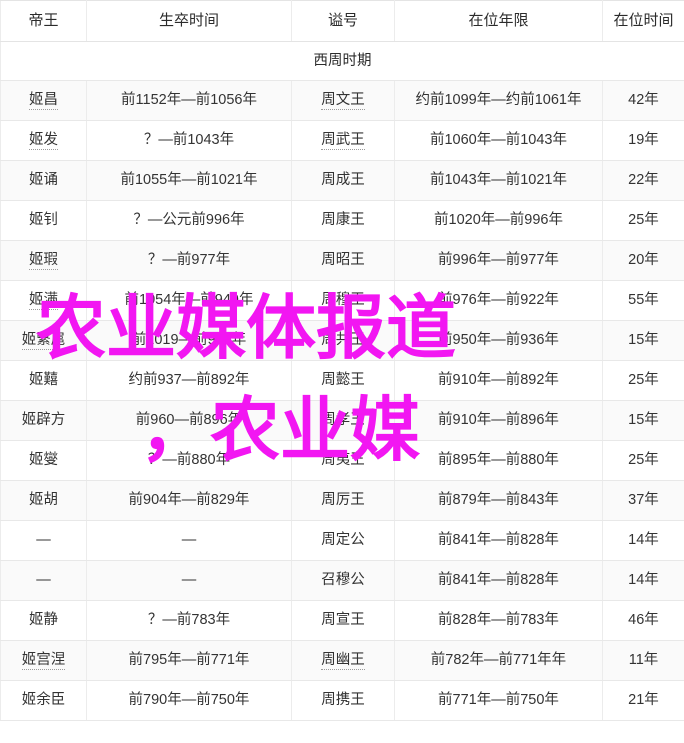 Image resolution: width=684 pixels, height=743 pixels. Describe the element at coordinates (189, 220) in the screenshot. I see `cell-life-span: ？—公元前996年` at that location.